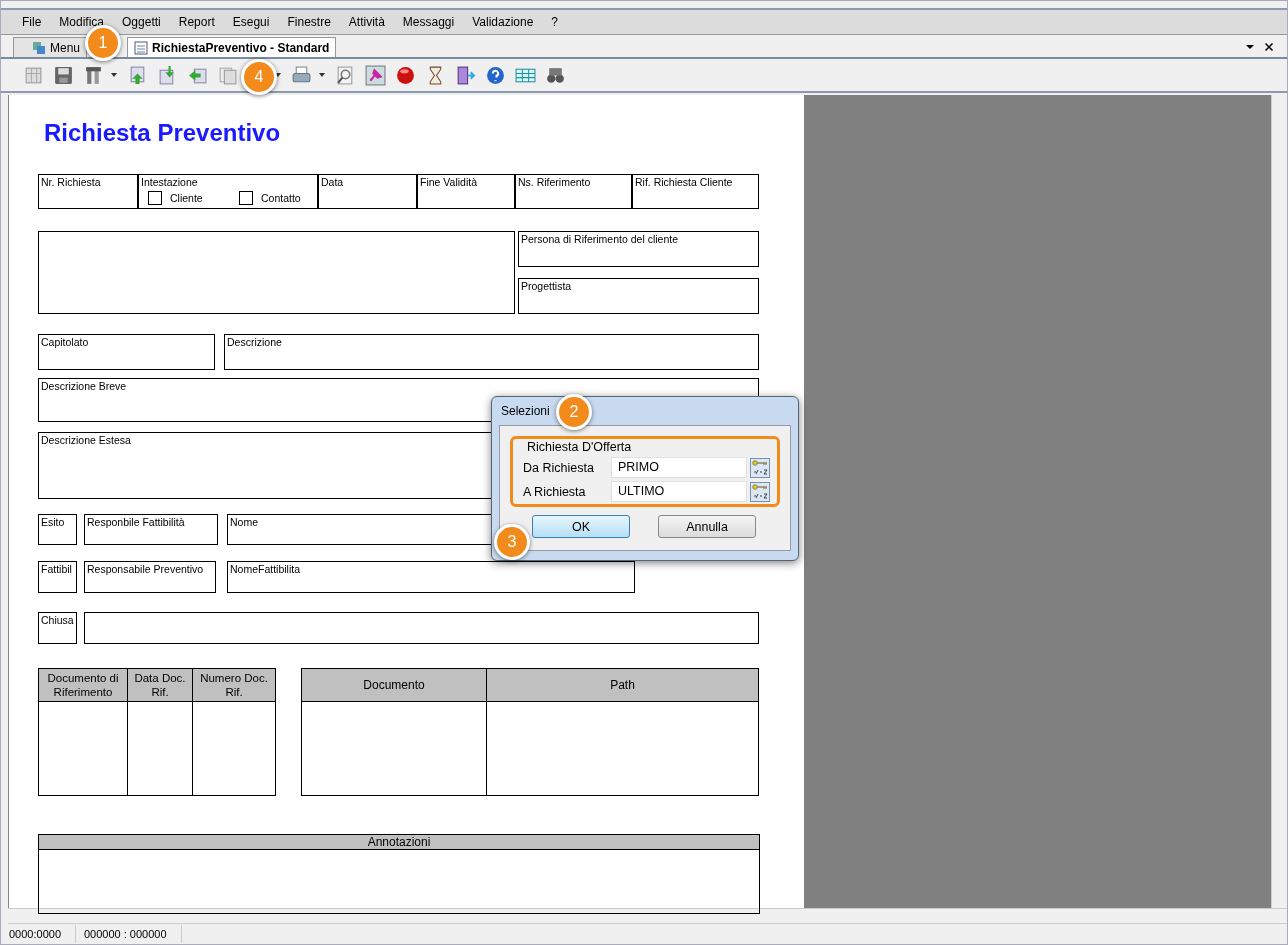 The height and width of the screenshot is (945, 1288). I want to click on column-header: Documento, so click(394, 685).